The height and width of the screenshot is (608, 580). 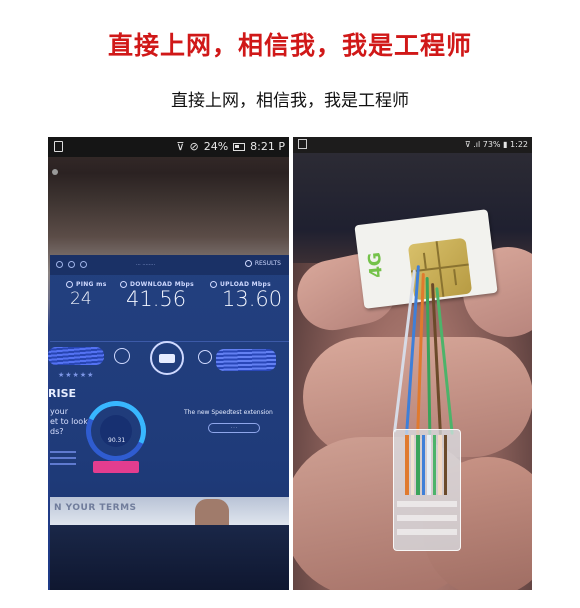 I want to click on status-time-right: 1:22, so click(x=519, y=144).